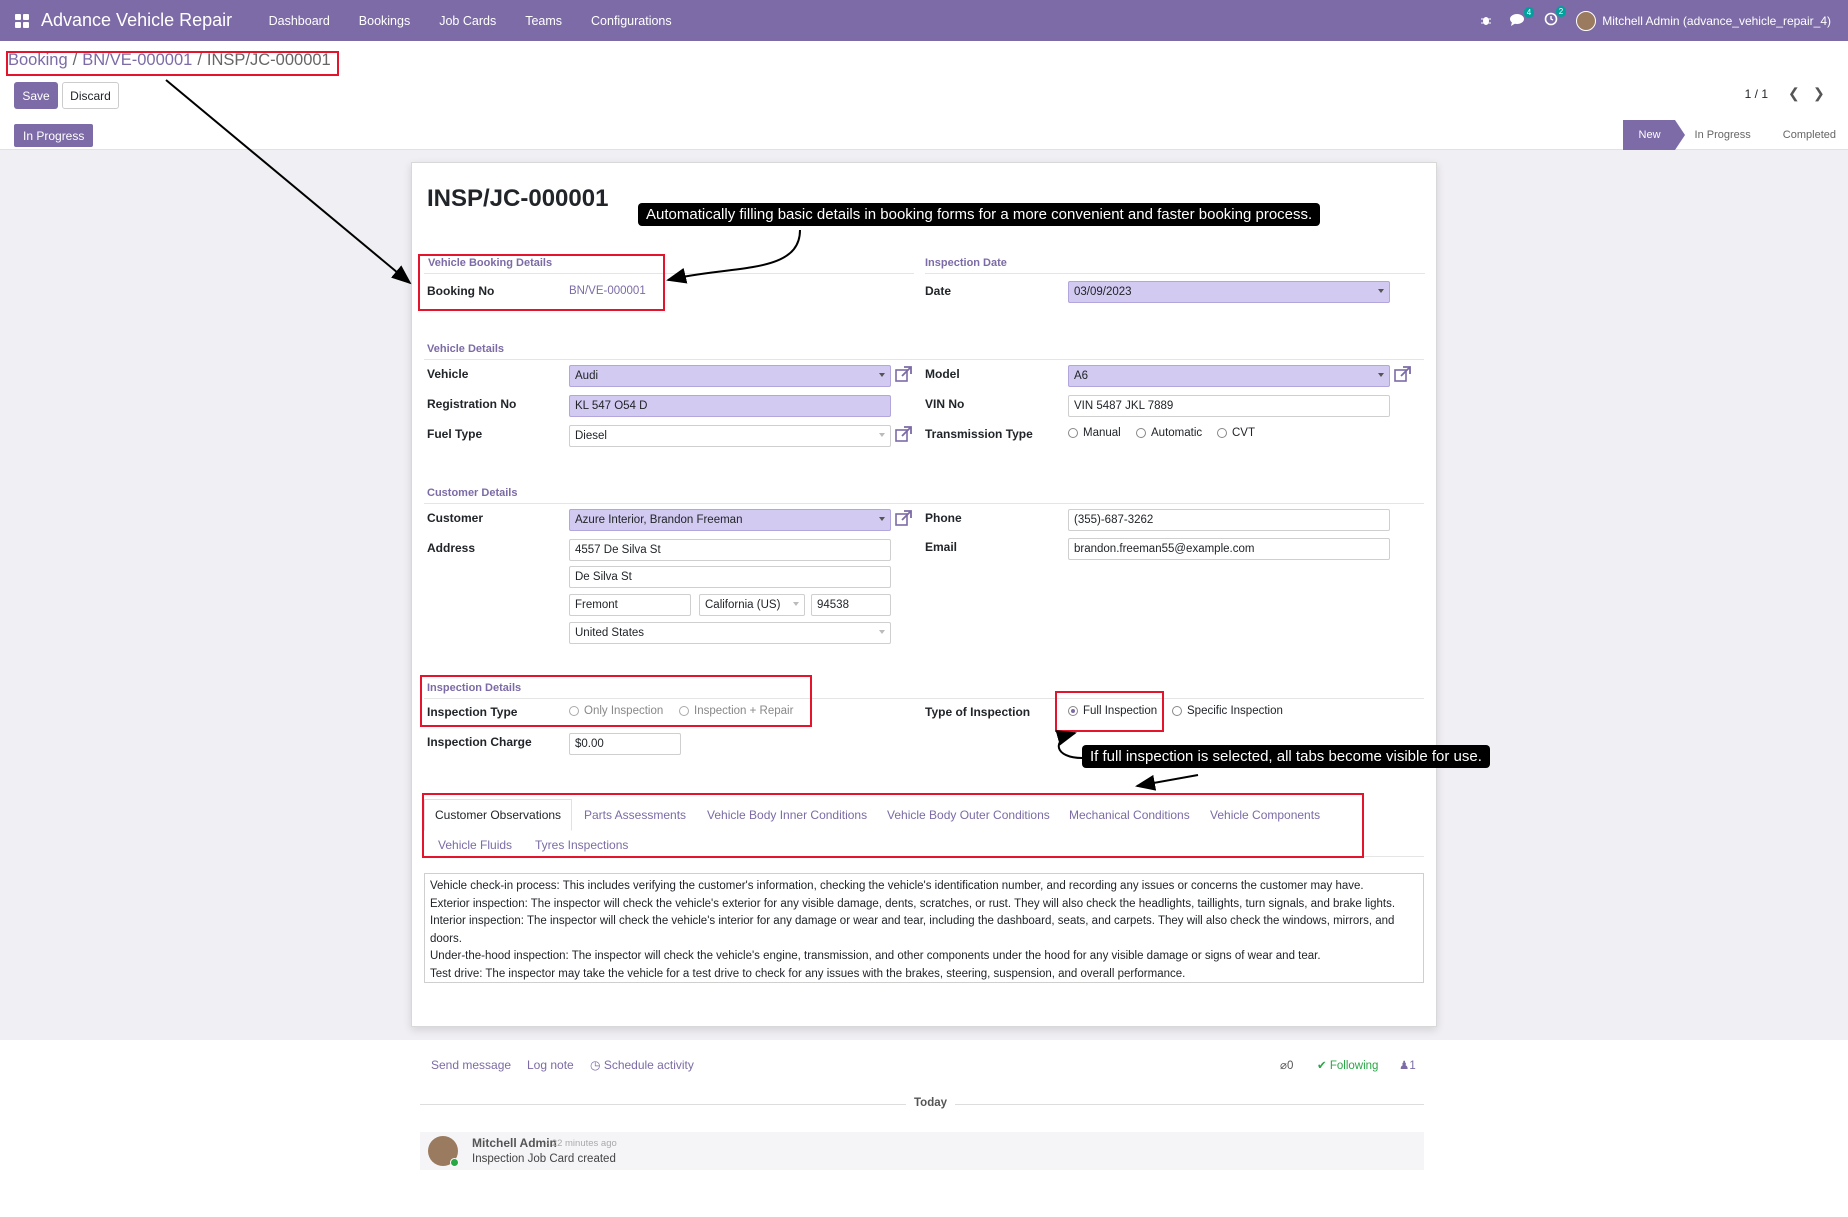 The height and width of the screenshot is (1217, 1848). What do you see at coordinates (730, 436) in the screenshot?
I see `fuel-type-select: Diesel` at bounding box center [730, 436].